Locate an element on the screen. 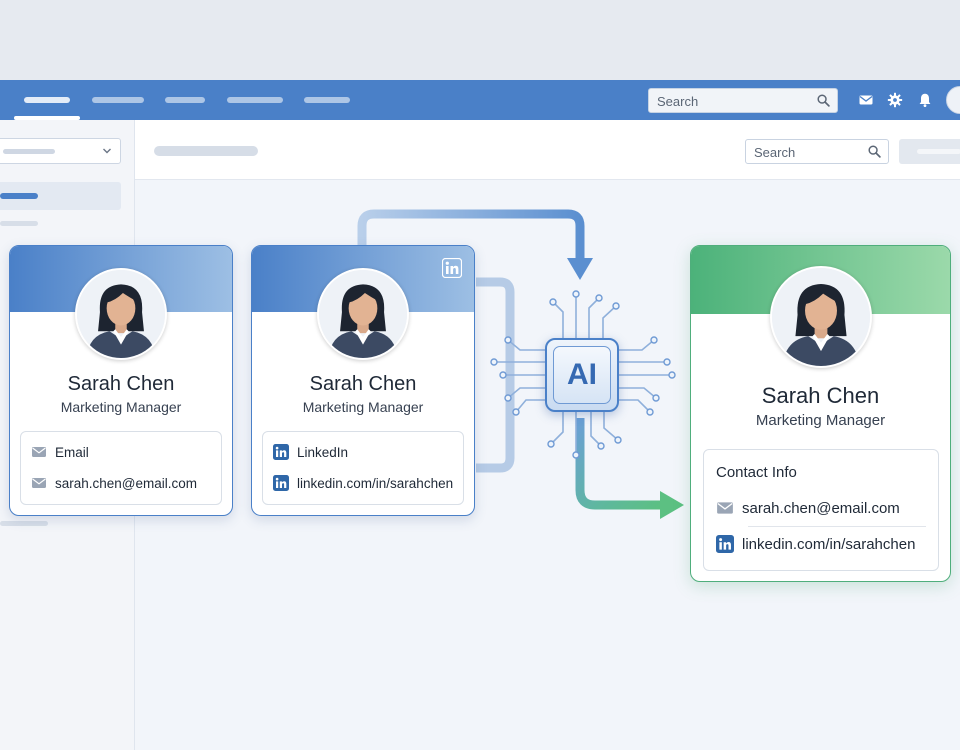 This screenshot has width=960, height=750. contact-details-box: LinkedIn linkedin.com/in/sarahchen is located at coordinates (363, 468).